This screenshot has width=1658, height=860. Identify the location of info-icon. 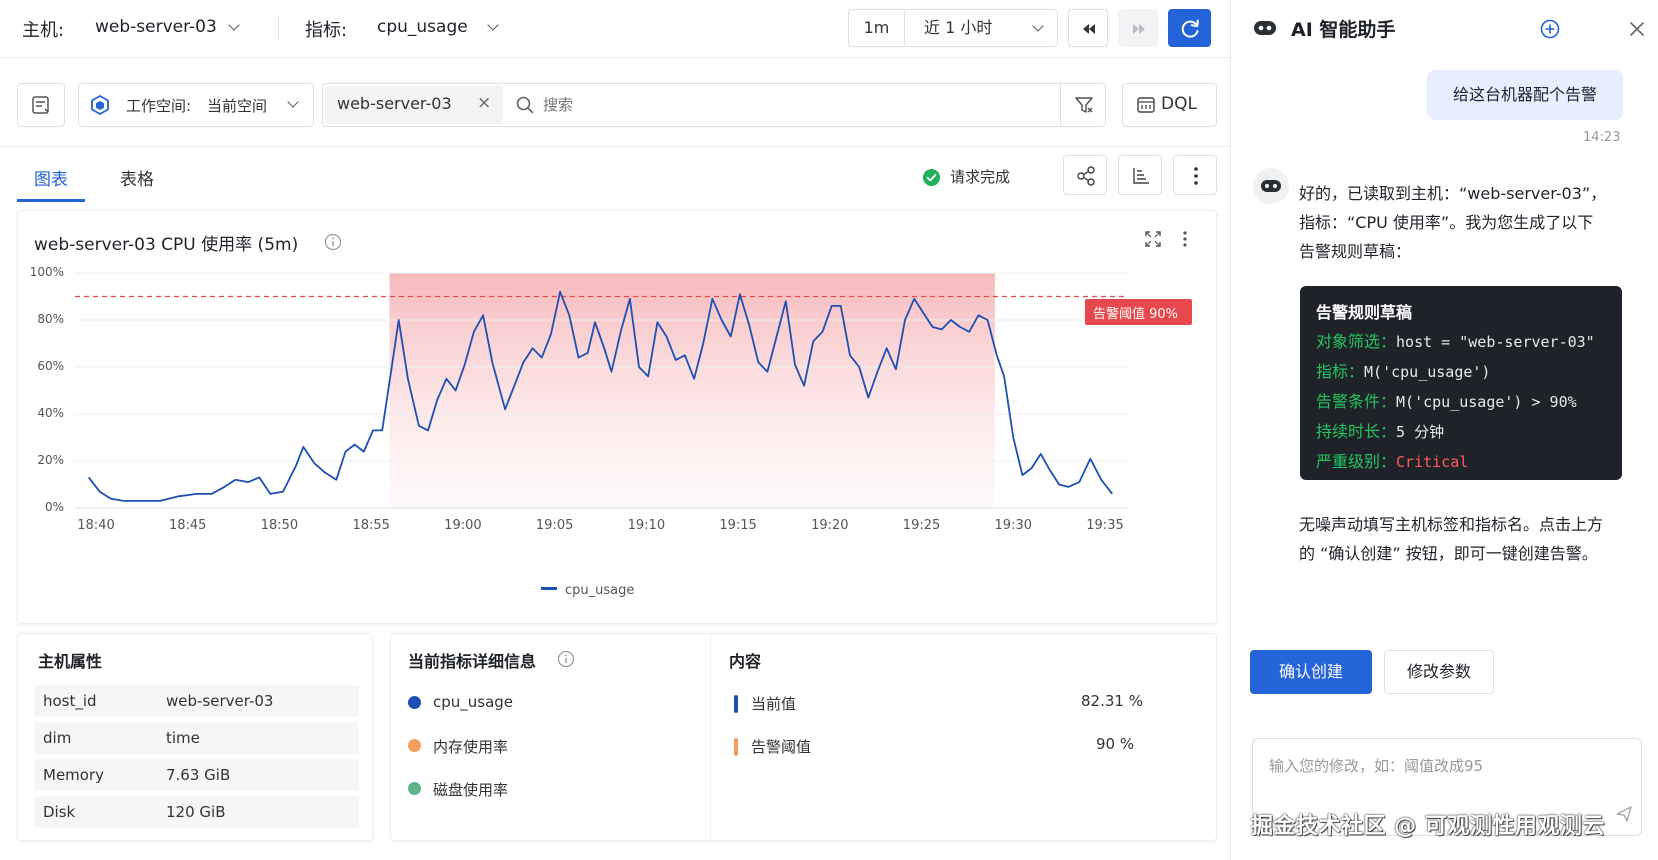
(566, 659).